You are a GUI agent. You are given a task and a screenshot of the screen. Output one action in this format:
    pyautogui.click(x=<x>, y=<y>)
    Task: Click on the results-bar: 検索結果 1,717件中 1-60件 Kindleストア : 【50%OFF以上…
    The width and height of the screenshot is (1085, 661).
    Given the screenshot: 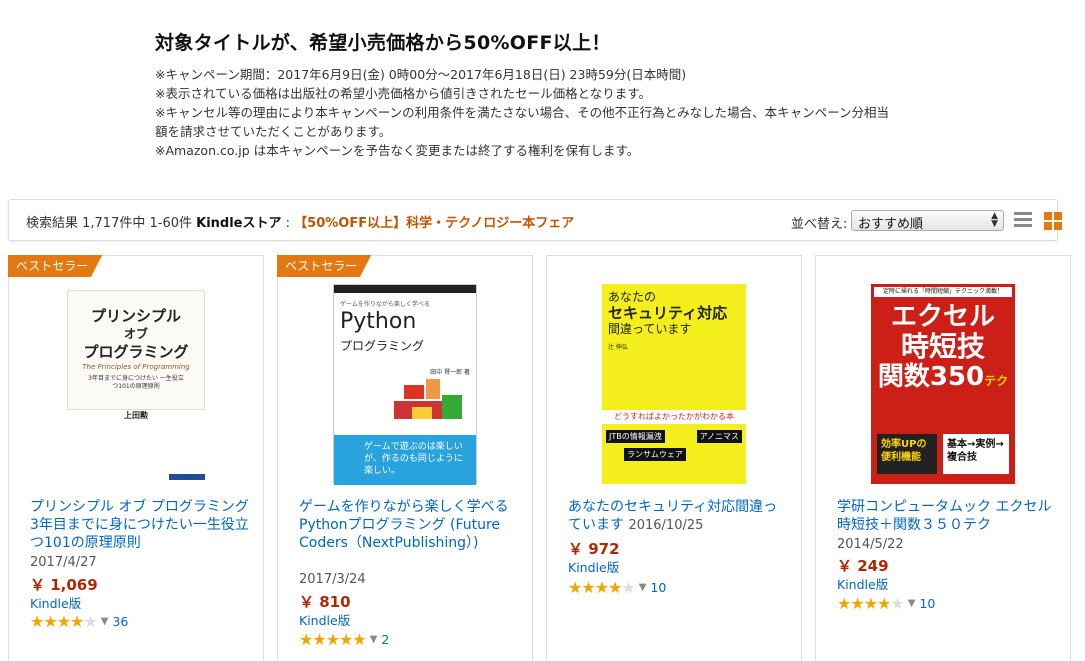 What is the action you would take?
    pyautogui.click(x=535, y=220)
    